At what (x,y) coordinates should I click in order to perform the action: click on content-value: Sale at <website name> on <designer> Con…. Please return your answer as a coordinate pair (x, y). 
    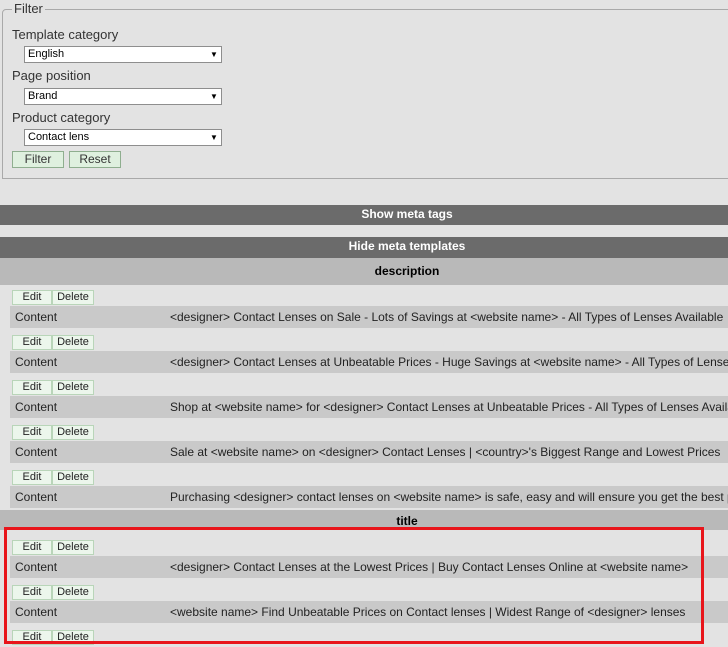
    Looking at the image, I should click on (445, 452).